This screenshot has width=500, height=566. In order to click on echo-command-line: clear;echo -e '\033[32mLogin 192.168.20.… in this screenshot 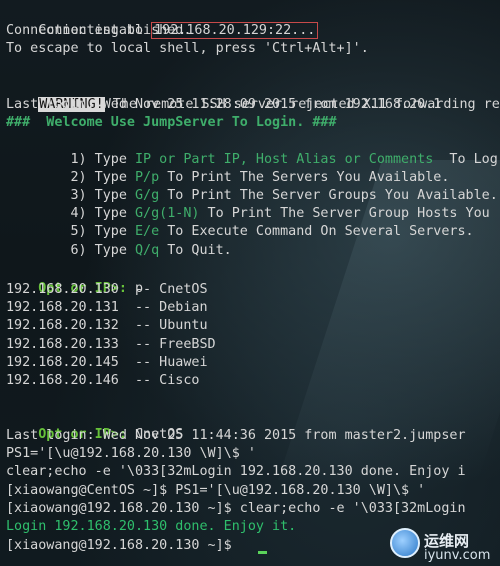, I will do `click(236, 471)`.